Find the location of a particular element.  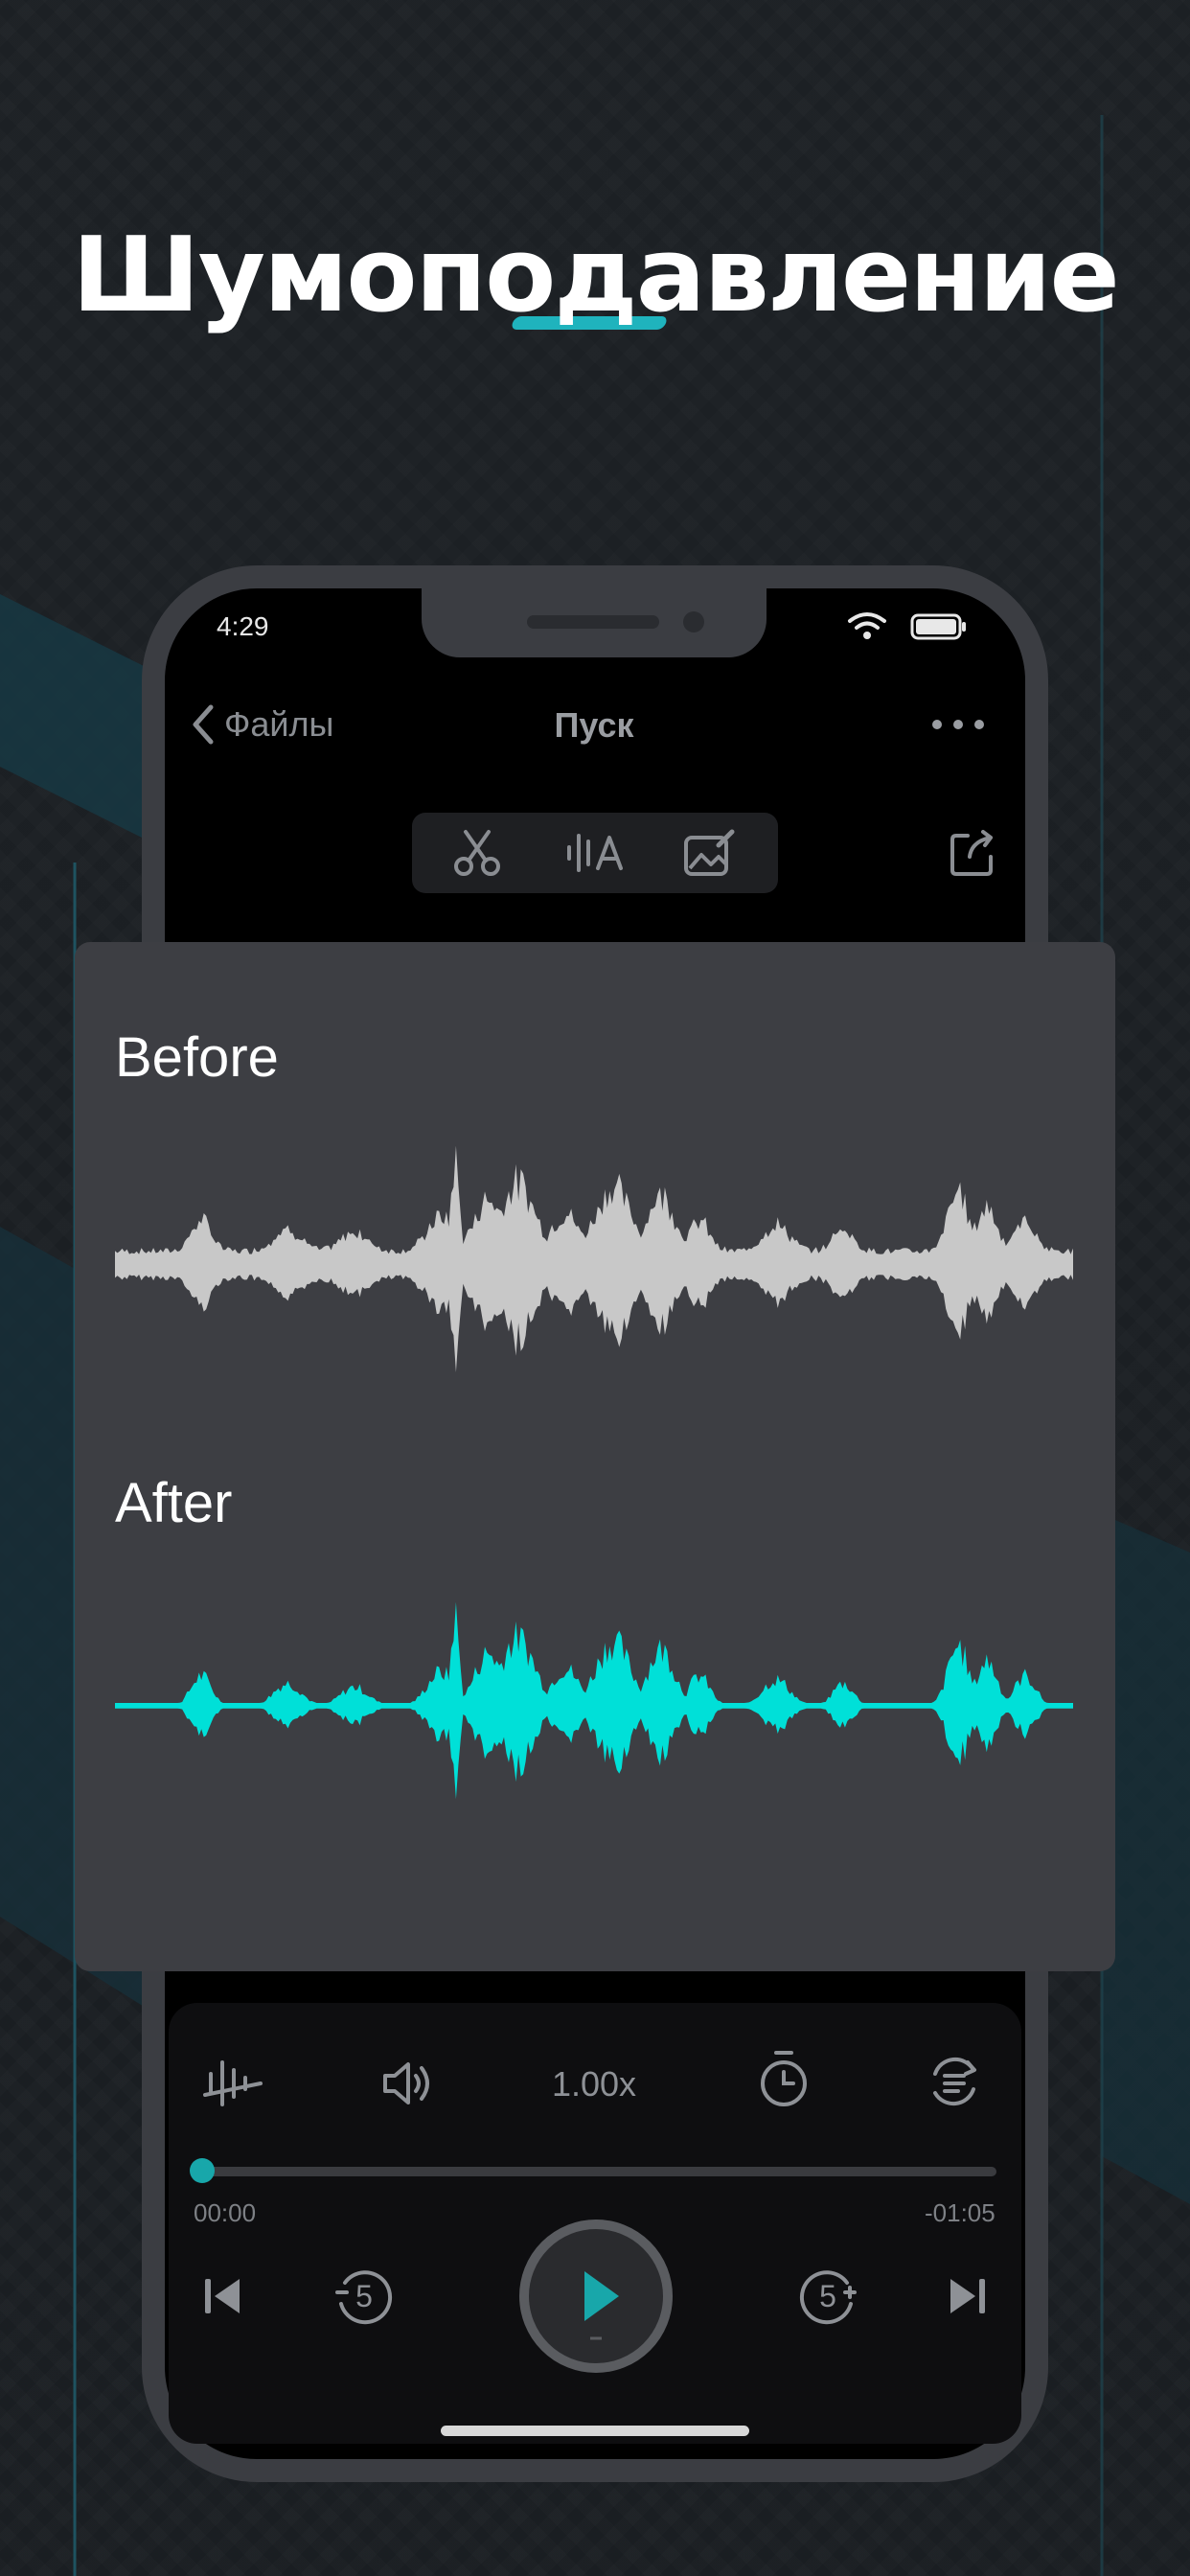

rewind-seconds: 5 is located at coordinates (364, 2296).